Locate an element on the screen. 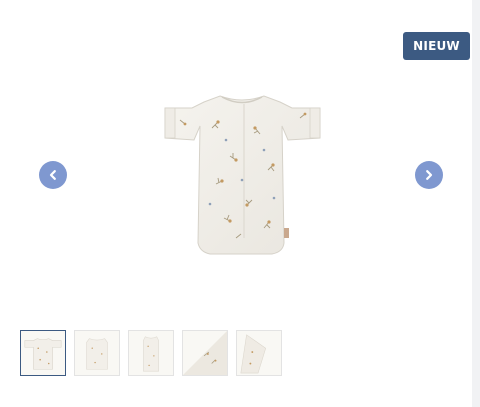 The image size is (480, 407). page-scroll-edge is located at coordinates (476, 203).